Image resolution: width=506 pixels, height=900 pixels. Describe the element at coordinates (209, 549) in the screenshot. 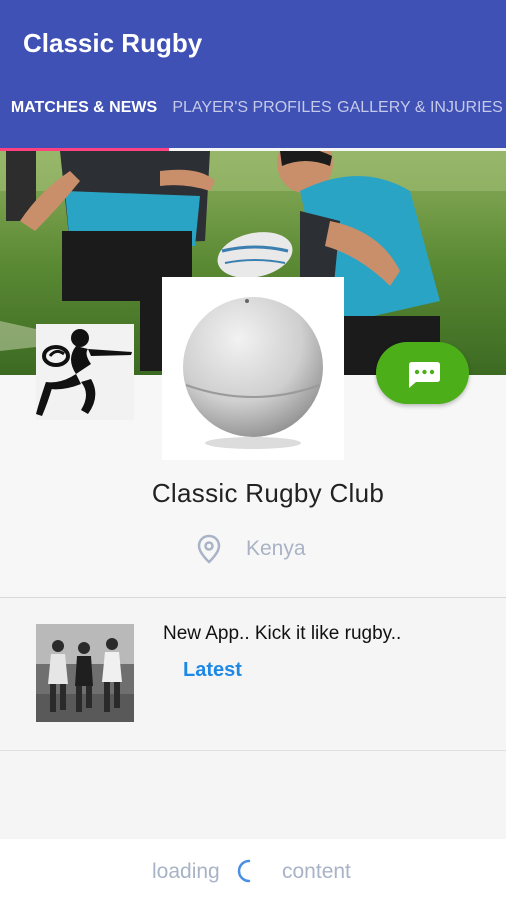

I see `location-pin-icon` at that location.